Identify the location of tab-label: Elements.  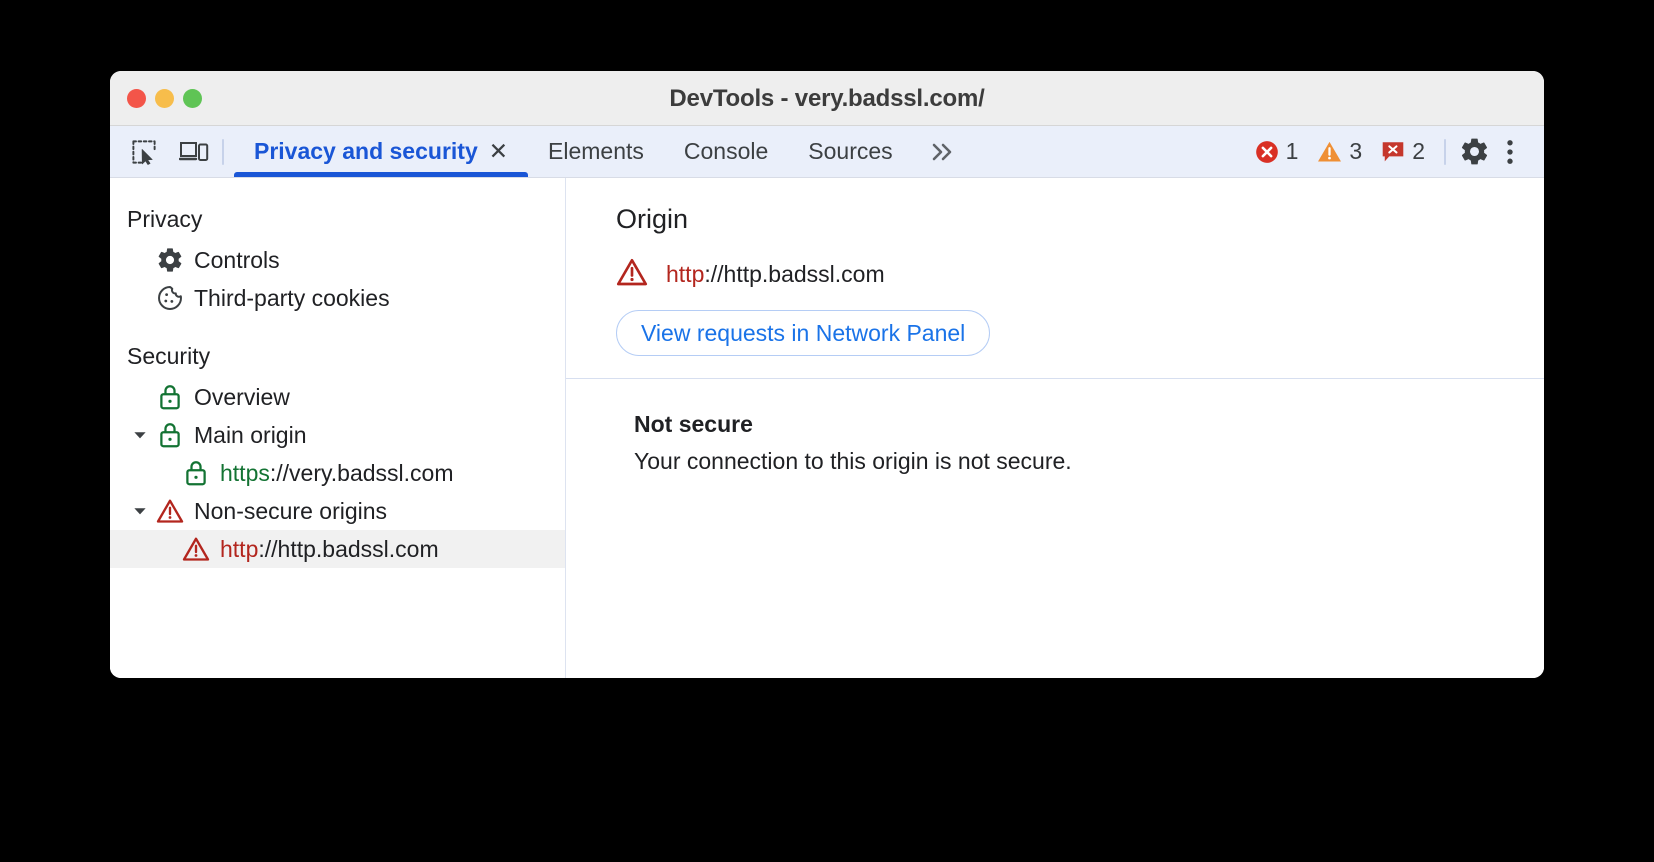
(596, 151).